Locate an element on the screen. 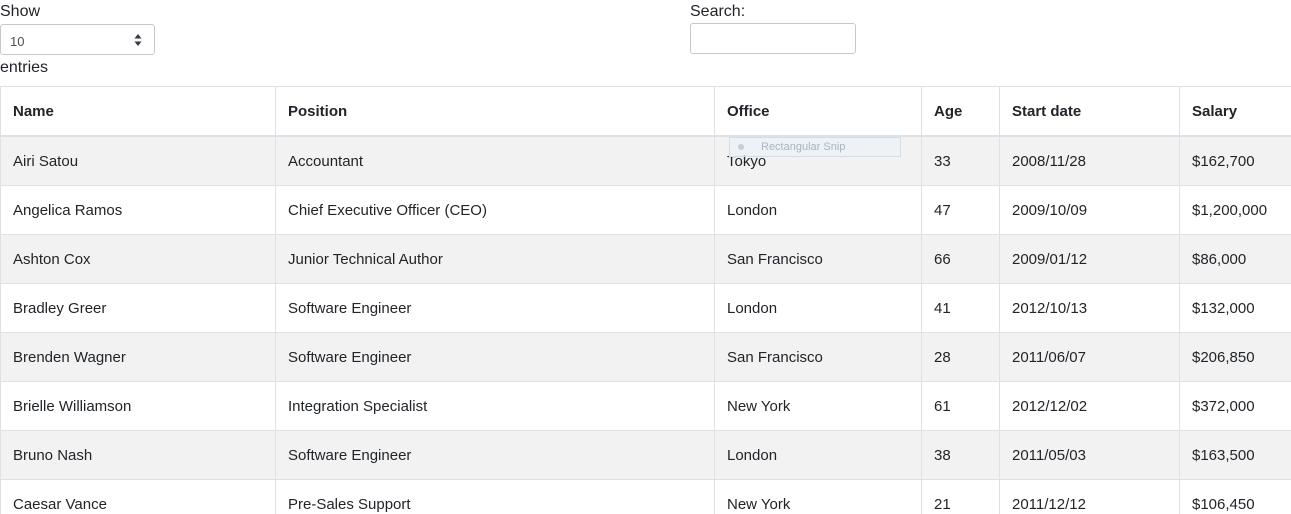  cell-salary: $162,700 is located at coordinates (1235, 160).